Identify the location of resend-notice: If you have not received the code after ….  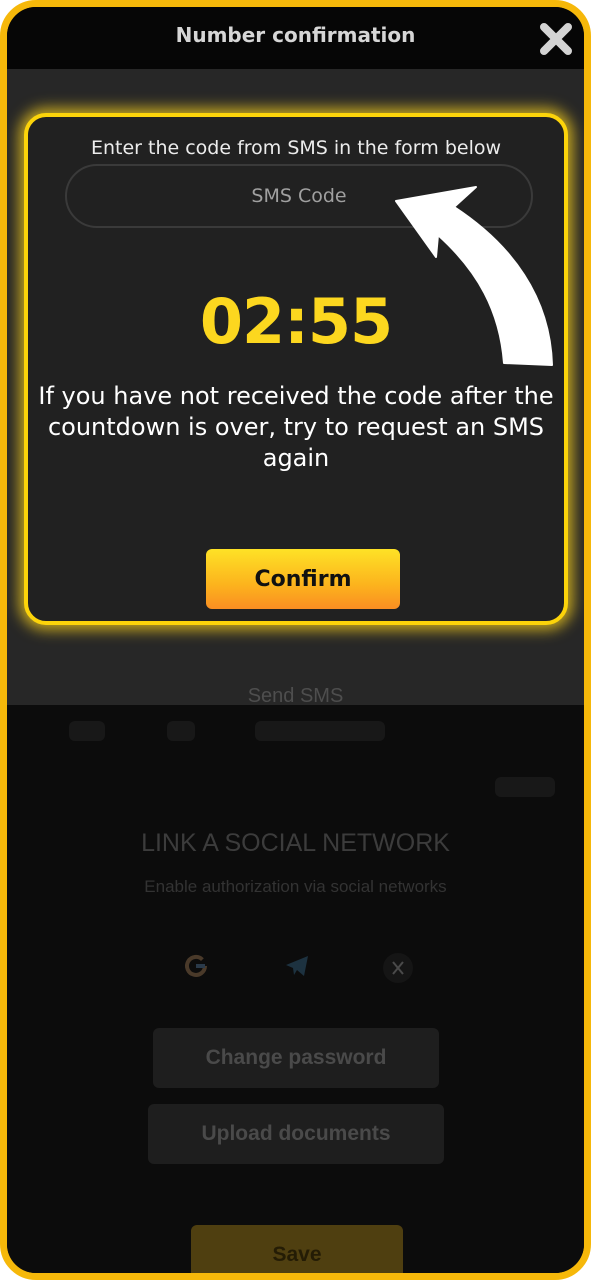
(296, 427).